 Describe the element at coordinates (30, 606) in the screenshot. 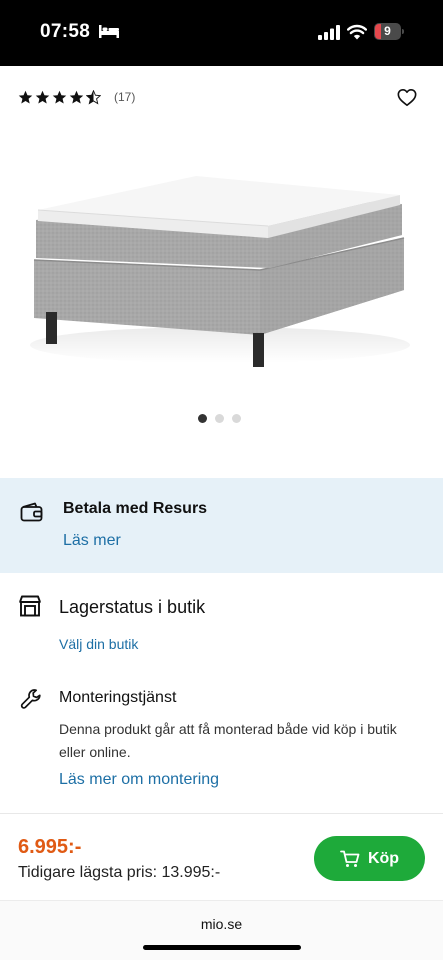

I see `store-icon` at that location.